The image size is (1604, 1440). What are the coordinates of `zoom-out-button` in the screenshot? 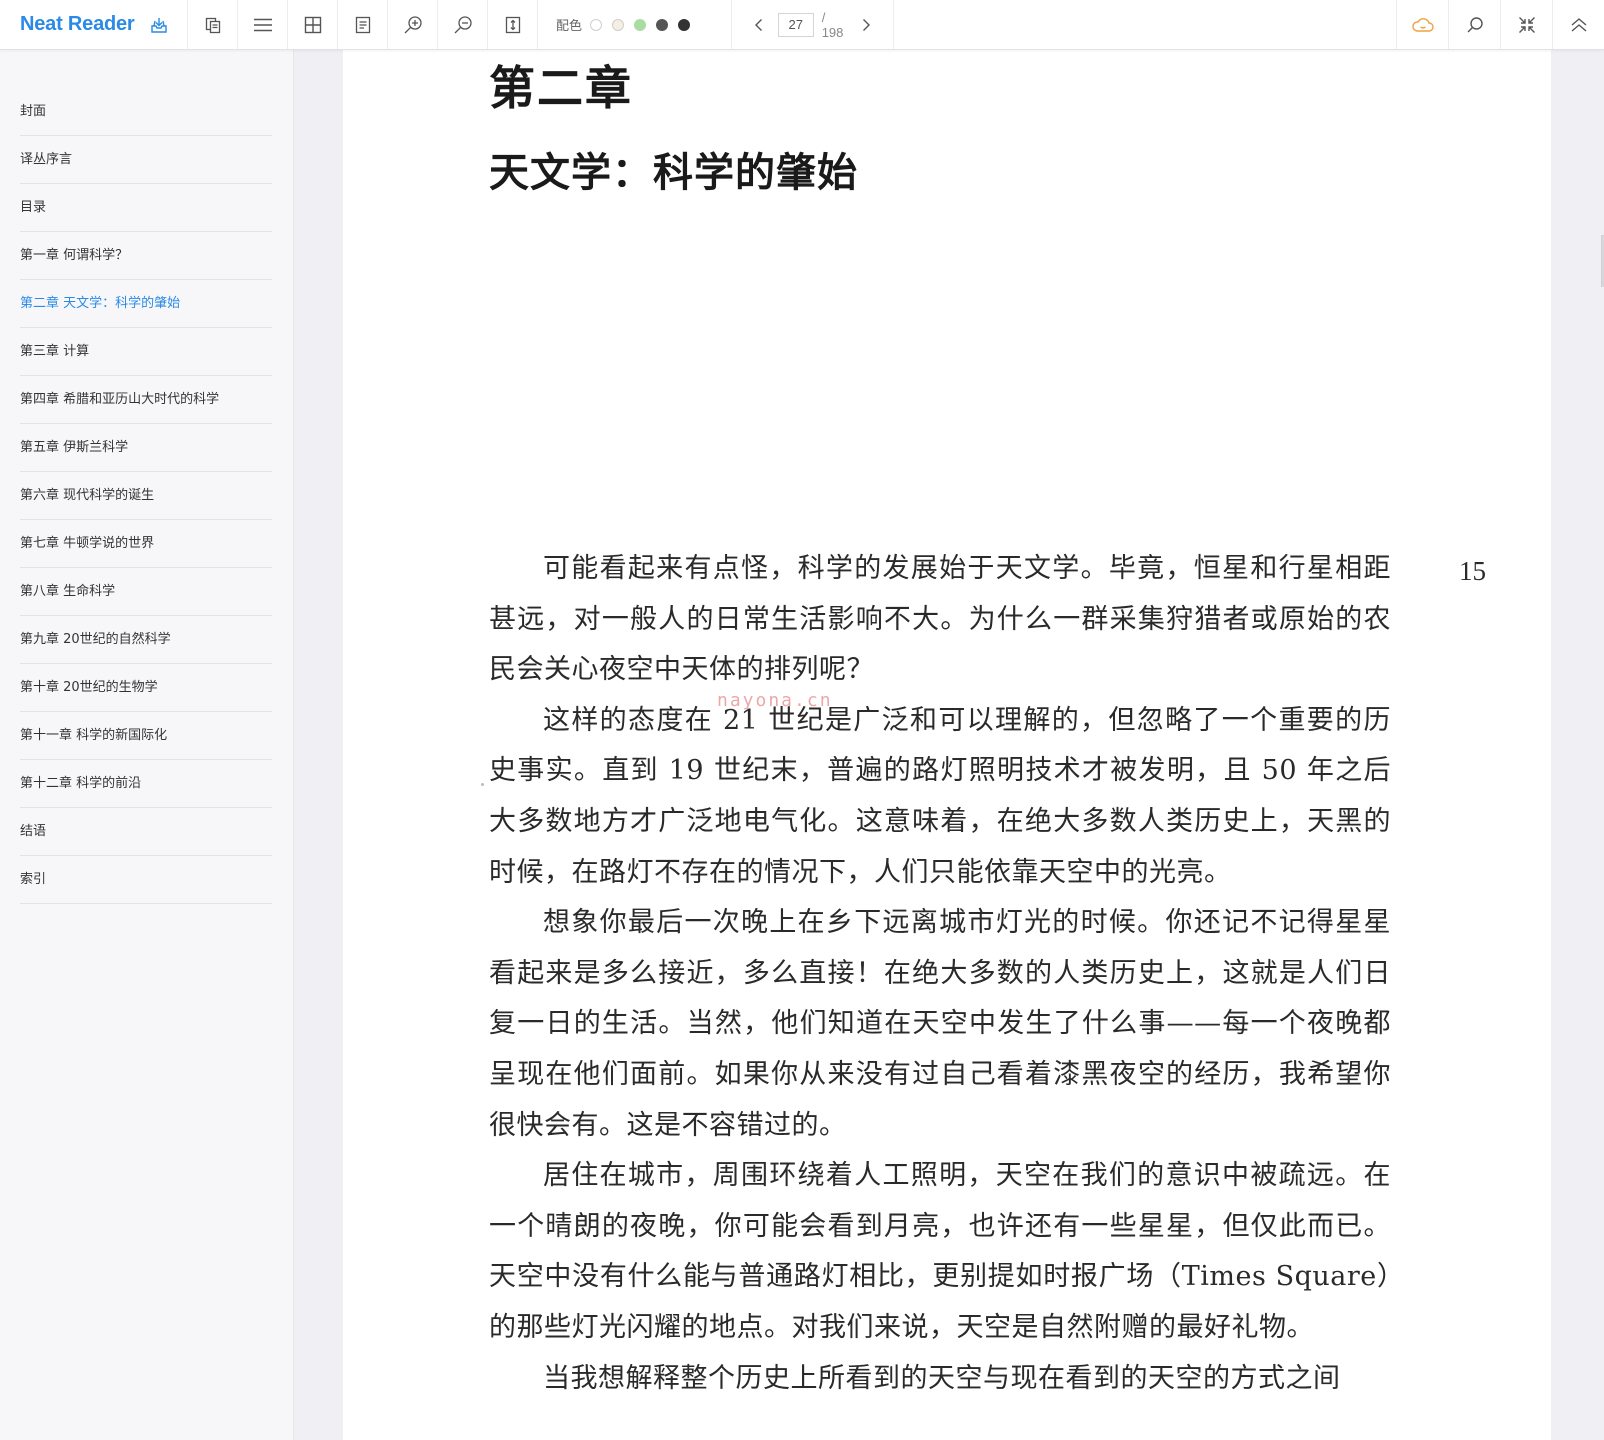 It's located at (463, 24).